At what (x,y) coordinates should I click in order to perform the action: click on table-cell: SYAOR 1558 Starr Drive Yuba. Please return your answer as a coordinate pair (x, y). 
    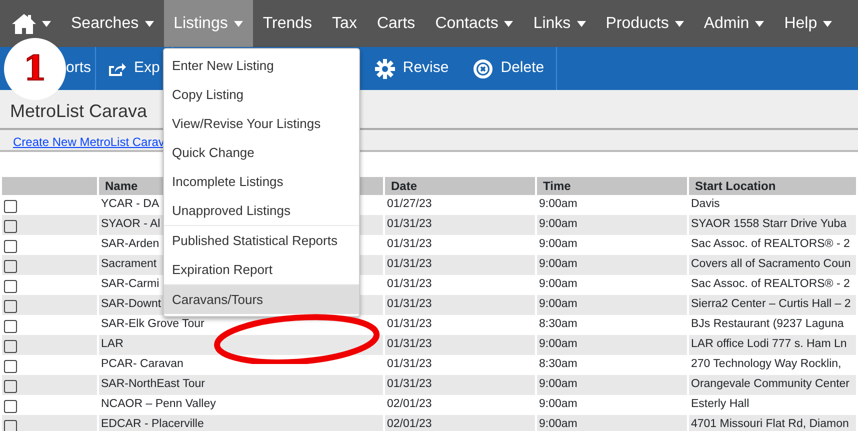
    Looking at the image, I should click on (769, 224).